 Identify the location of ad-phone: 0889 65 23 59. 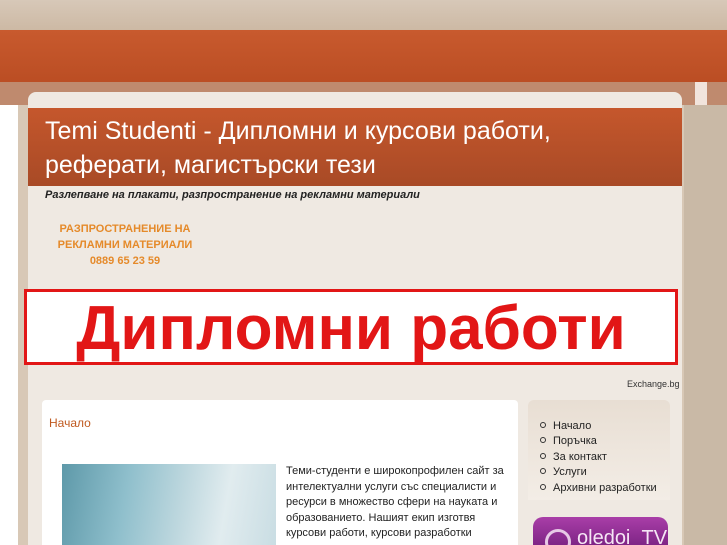
(125, 261).